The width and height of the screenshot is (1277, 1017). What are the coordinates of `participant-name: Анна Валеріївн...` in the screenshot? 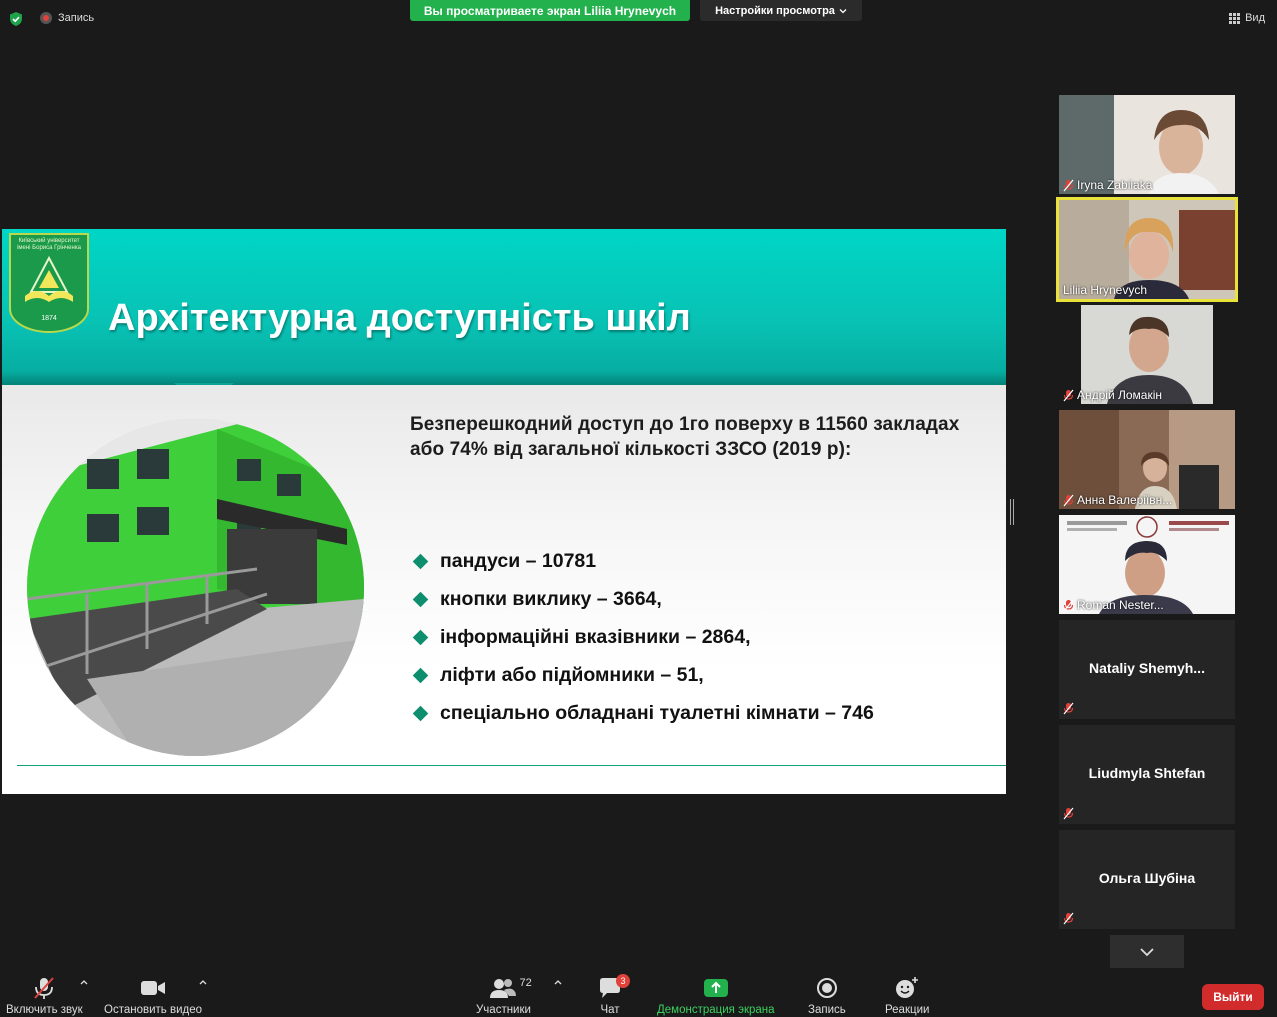 It's located at (1125, 500).